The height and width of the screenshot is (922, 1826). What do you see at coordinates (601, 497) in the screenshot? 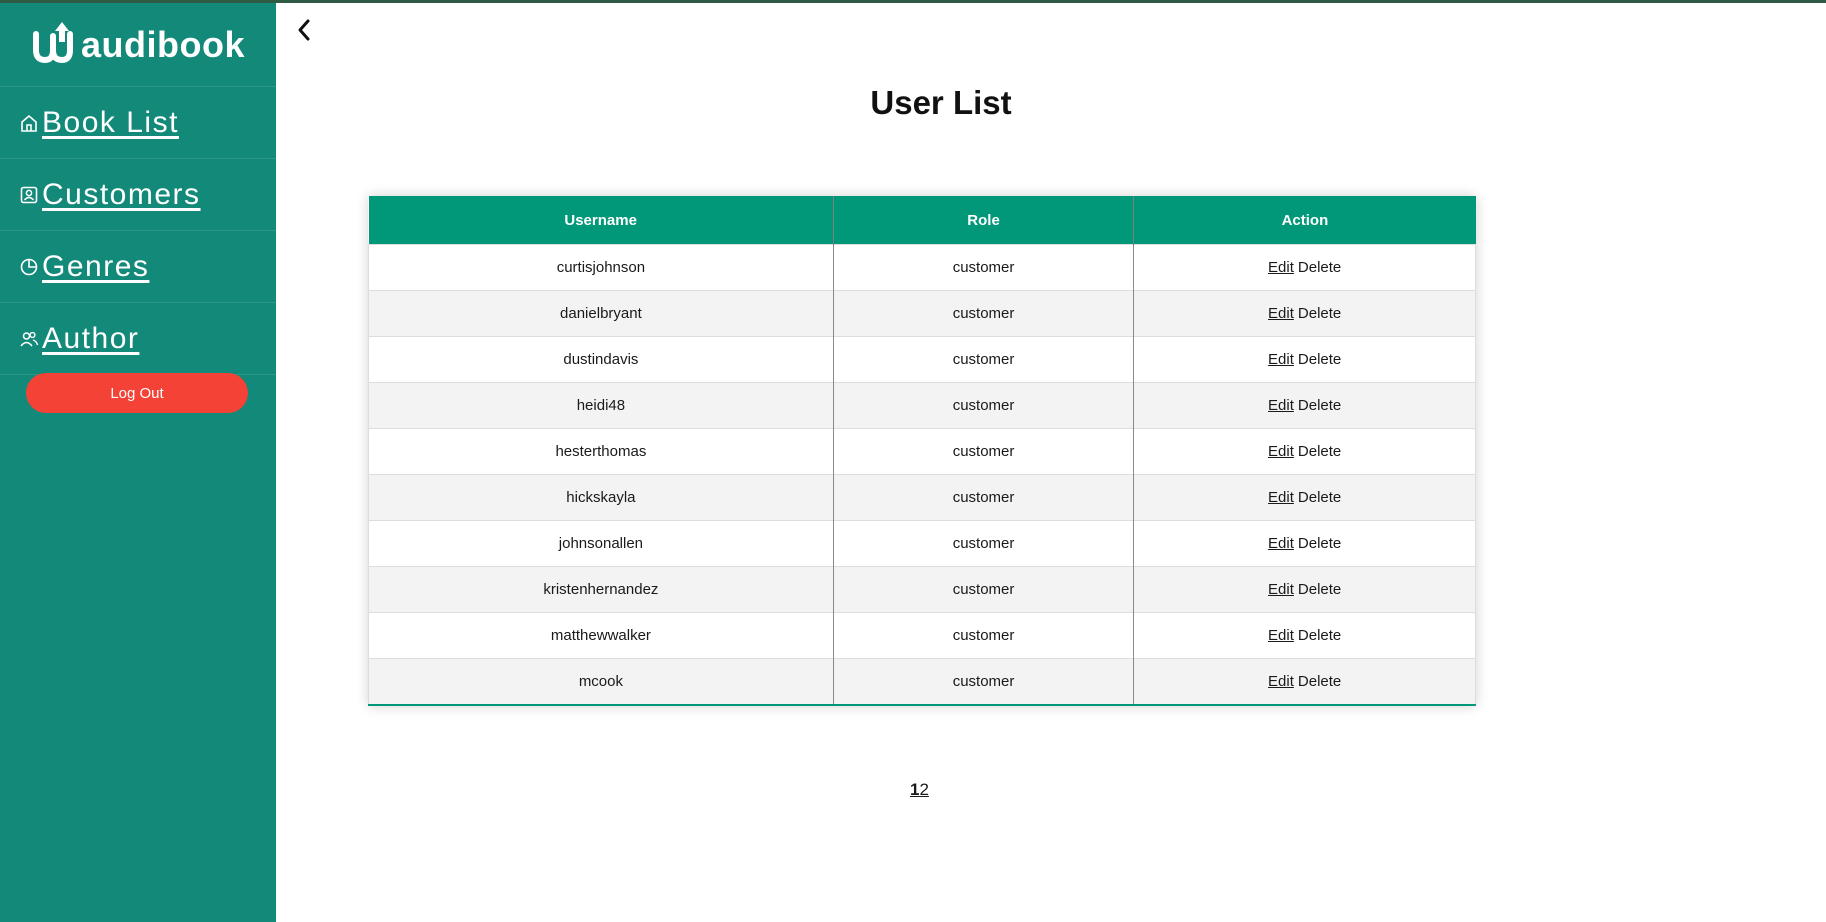
I see `username-cell: hickskayla` at bounding box center [601, 497].